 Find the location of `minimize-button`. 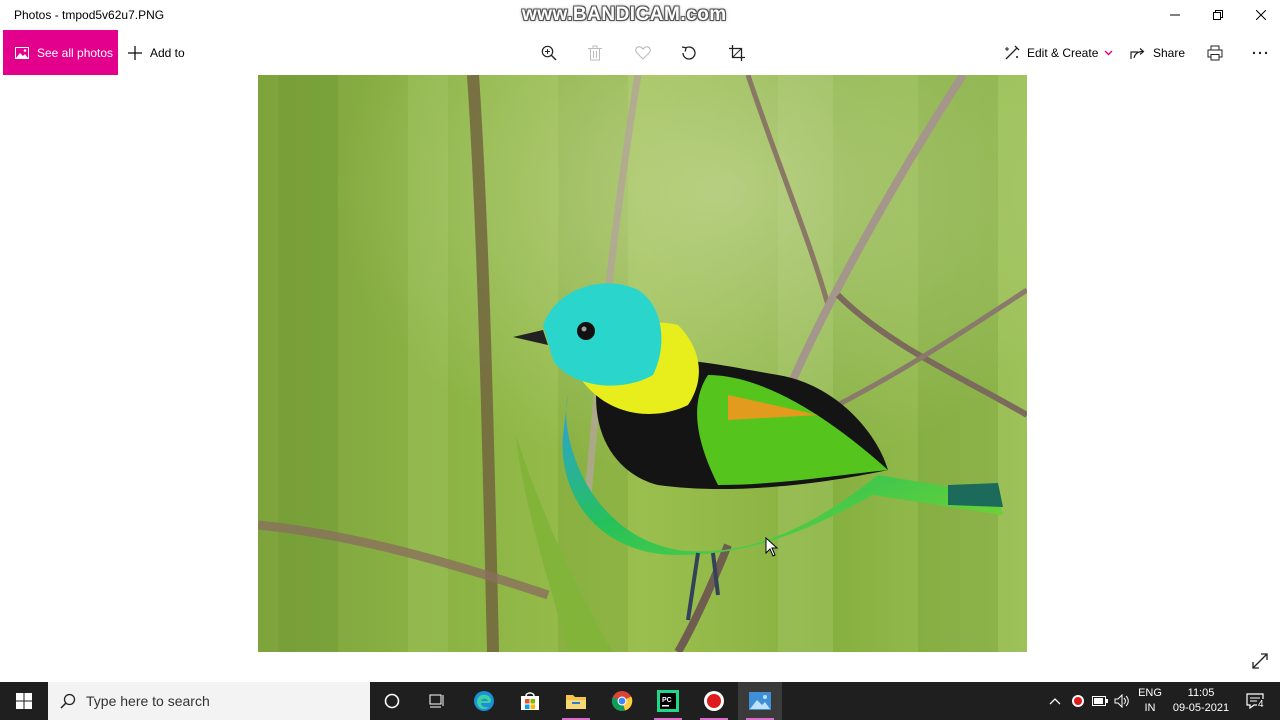

minimize-button is located at coordinates (1175, 15).